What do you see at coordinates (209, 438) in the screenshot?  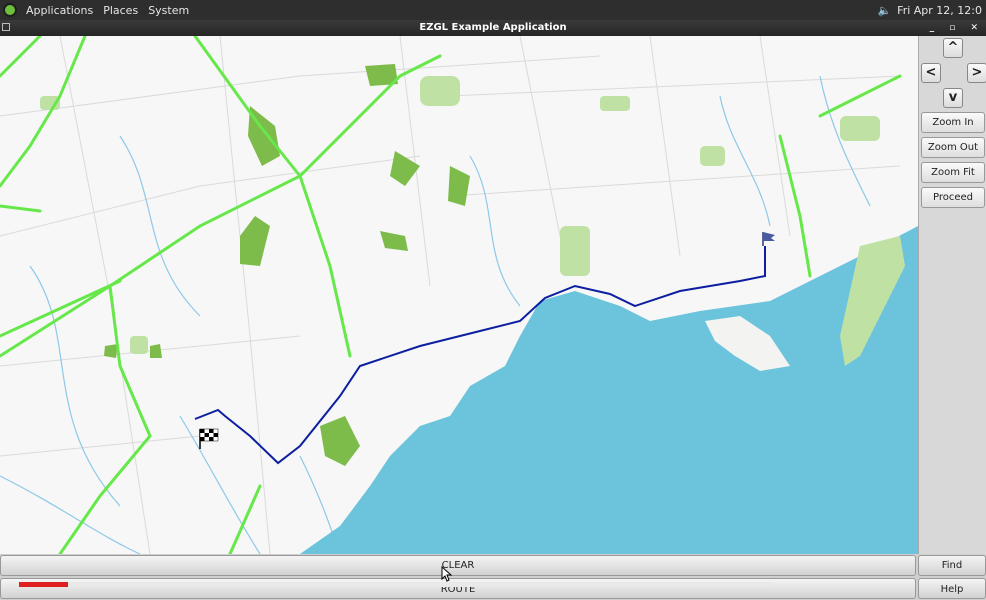 I see `checkered-flag-icon` at bounding box center [209, 438].